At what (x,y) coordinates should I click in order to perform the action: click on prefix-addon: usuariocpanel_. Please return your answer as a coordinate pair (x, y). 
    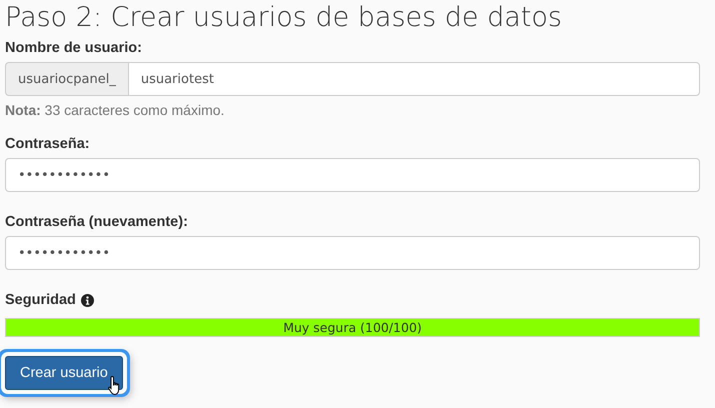
    Looking at the image, I should click on (66, 79).